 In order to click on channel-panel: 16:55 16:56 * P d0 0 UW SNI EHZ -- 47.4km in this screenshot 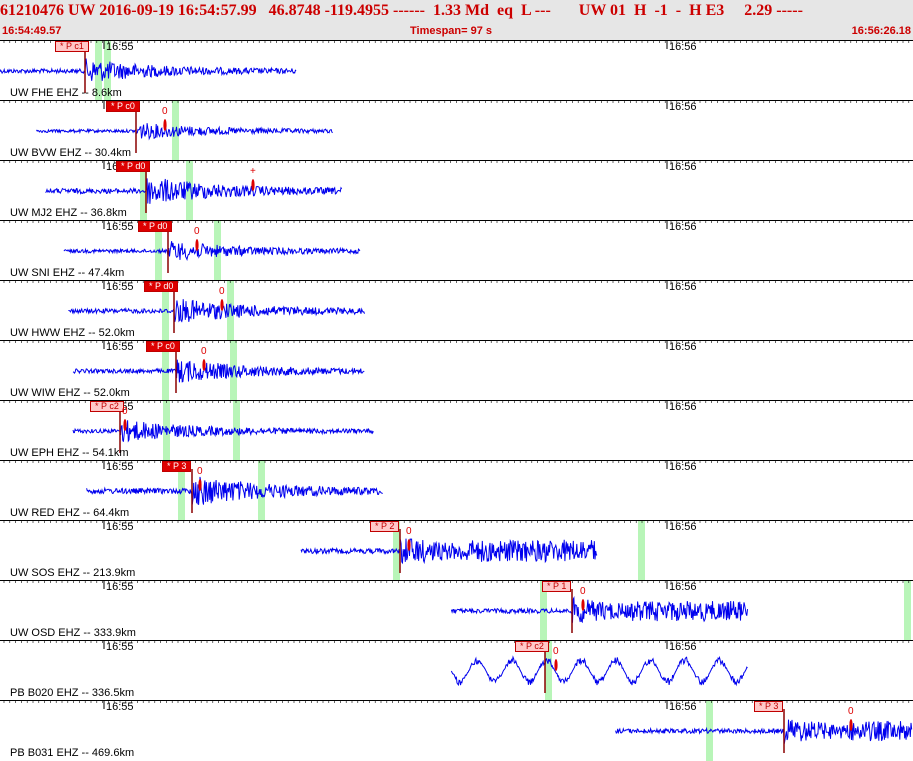, I will do `click(456, 250)`.